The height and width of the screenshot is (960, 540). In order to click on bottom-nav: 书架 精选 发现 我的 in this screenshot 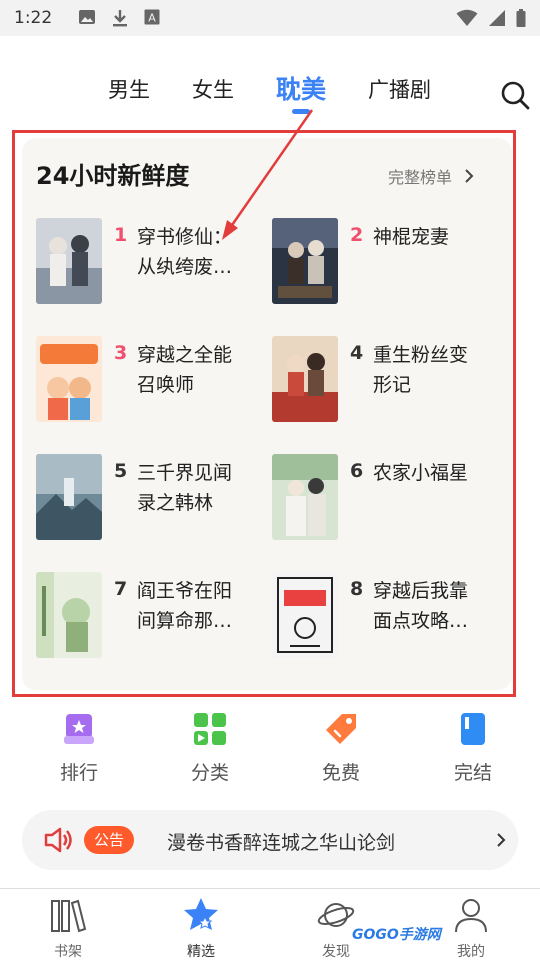, I will do `click(270, 924)`.